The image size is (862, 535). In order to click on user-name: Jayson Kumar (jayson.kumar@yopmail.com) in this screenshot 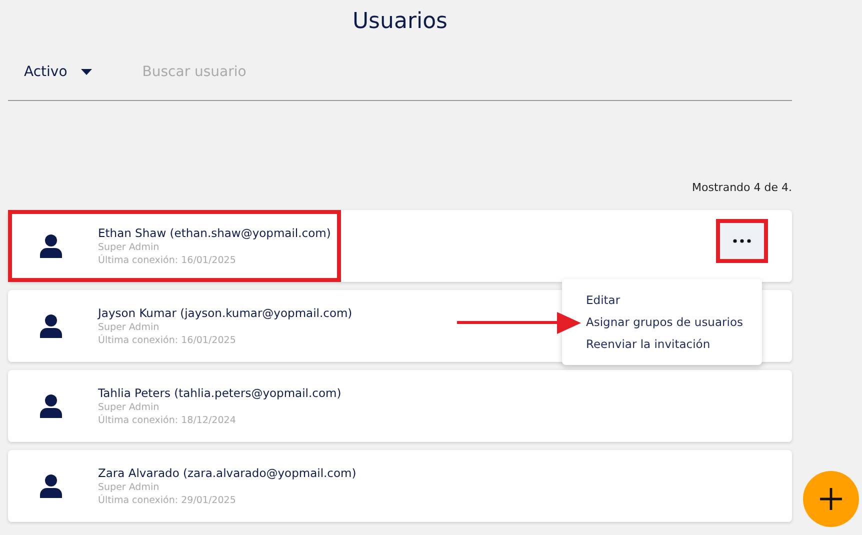, I will do `click(225, 313)`.